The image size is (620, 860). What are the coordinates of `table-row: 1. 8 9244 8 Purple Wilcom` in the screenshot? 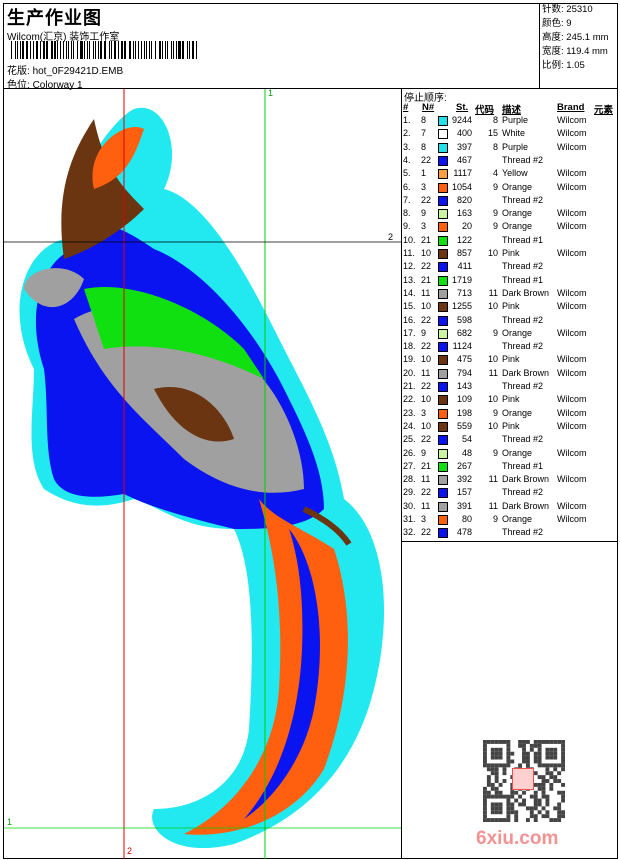 It's located at (510, 120).